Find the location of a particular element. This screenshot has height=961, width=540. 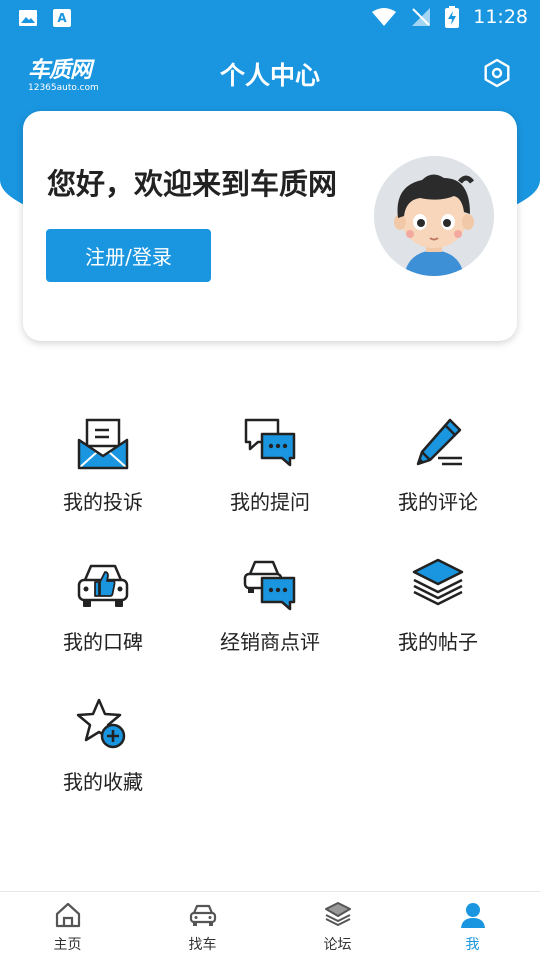

menu-item-my-complaints: 我的投诉 is located at coordinates (103, 460).